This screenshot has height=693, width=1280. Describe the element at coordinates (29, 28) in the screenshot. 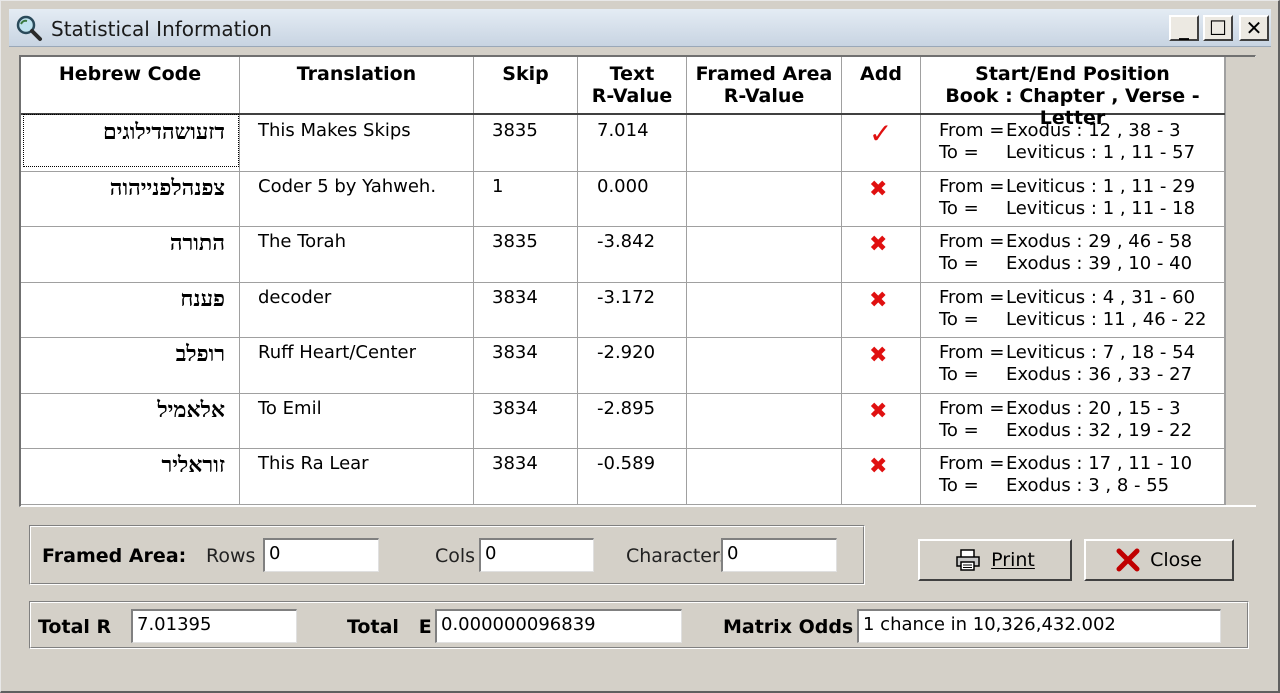

I see `magnifier-app-icon` at that location.